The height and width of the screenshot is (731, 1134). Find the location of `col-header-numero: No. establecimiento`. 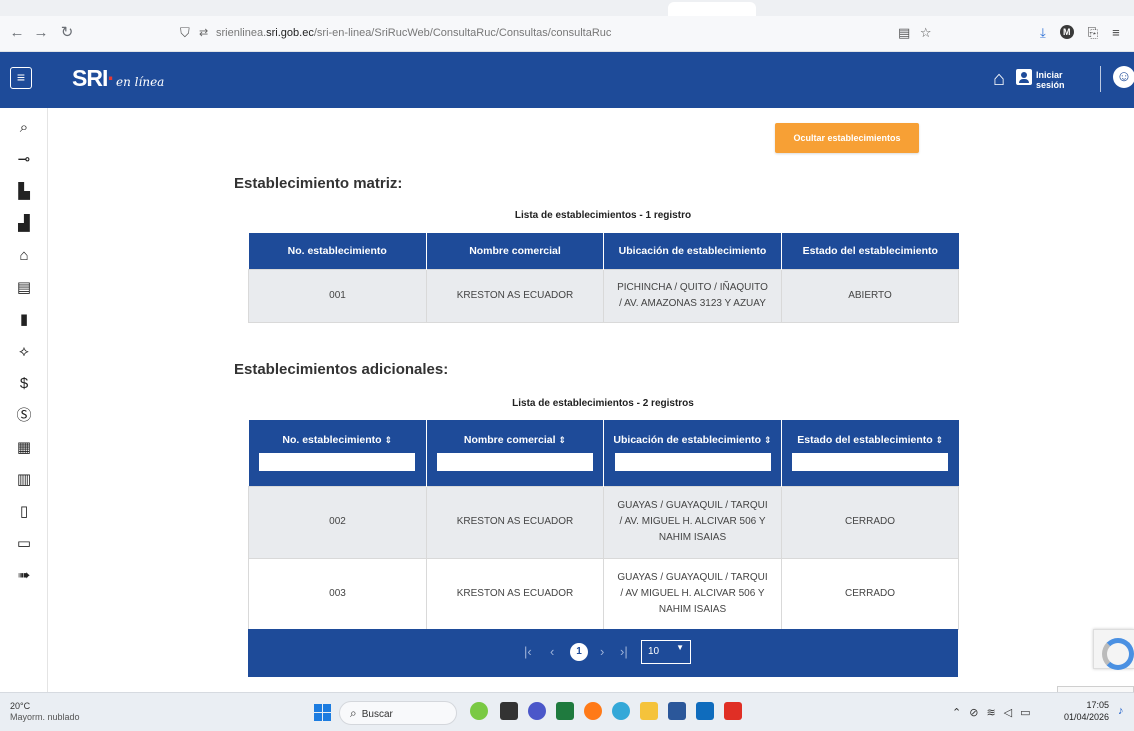

col-header-numero: No. establecimiento is located at coordinates (337, 251).